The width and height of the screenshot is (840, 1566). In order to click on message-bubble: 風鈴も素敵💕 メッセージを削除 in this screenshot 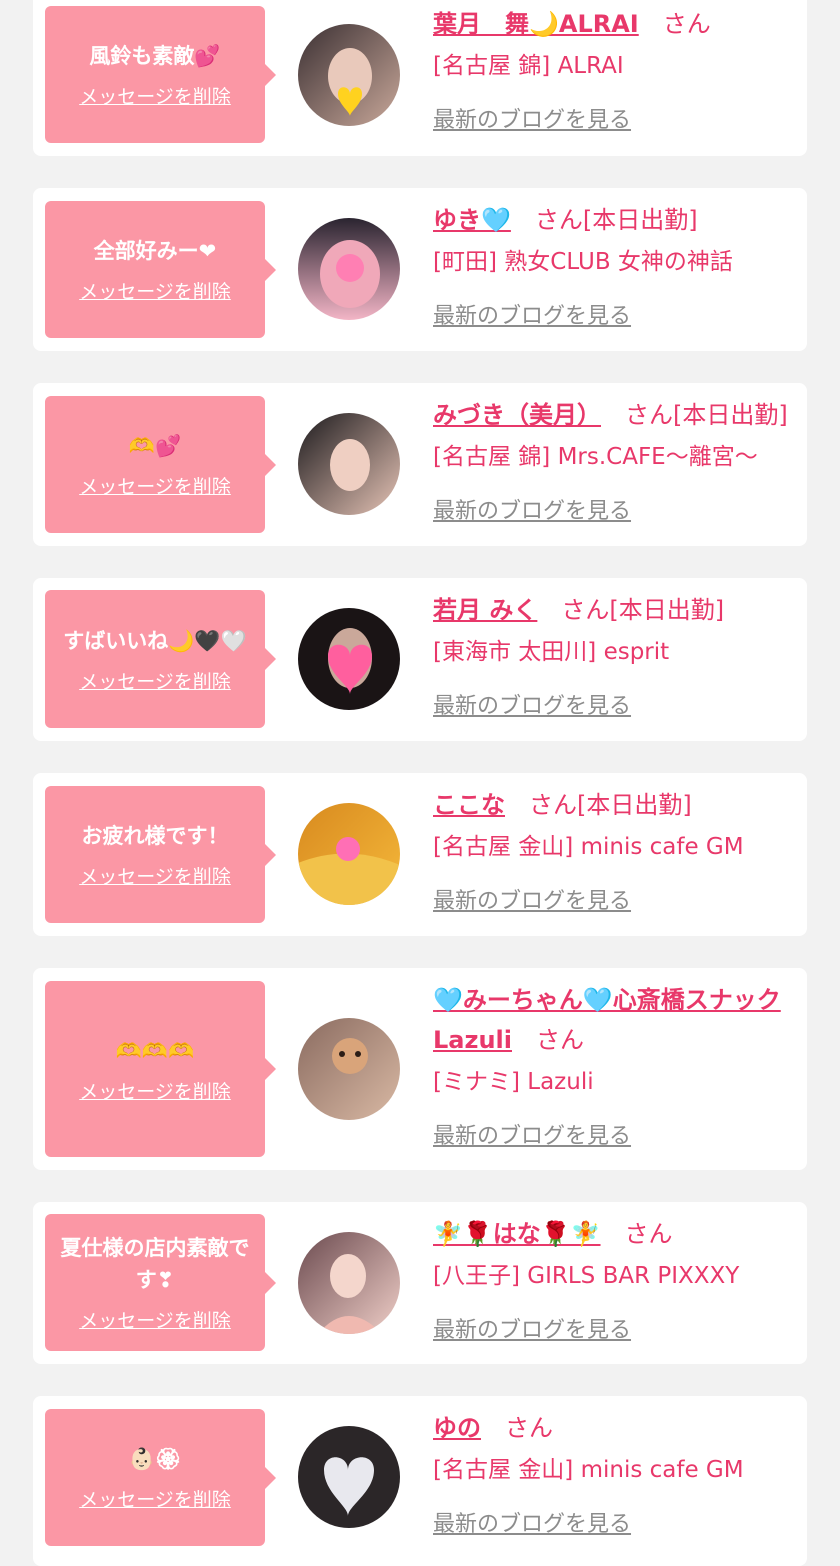, I will do `click(160, 74)`.